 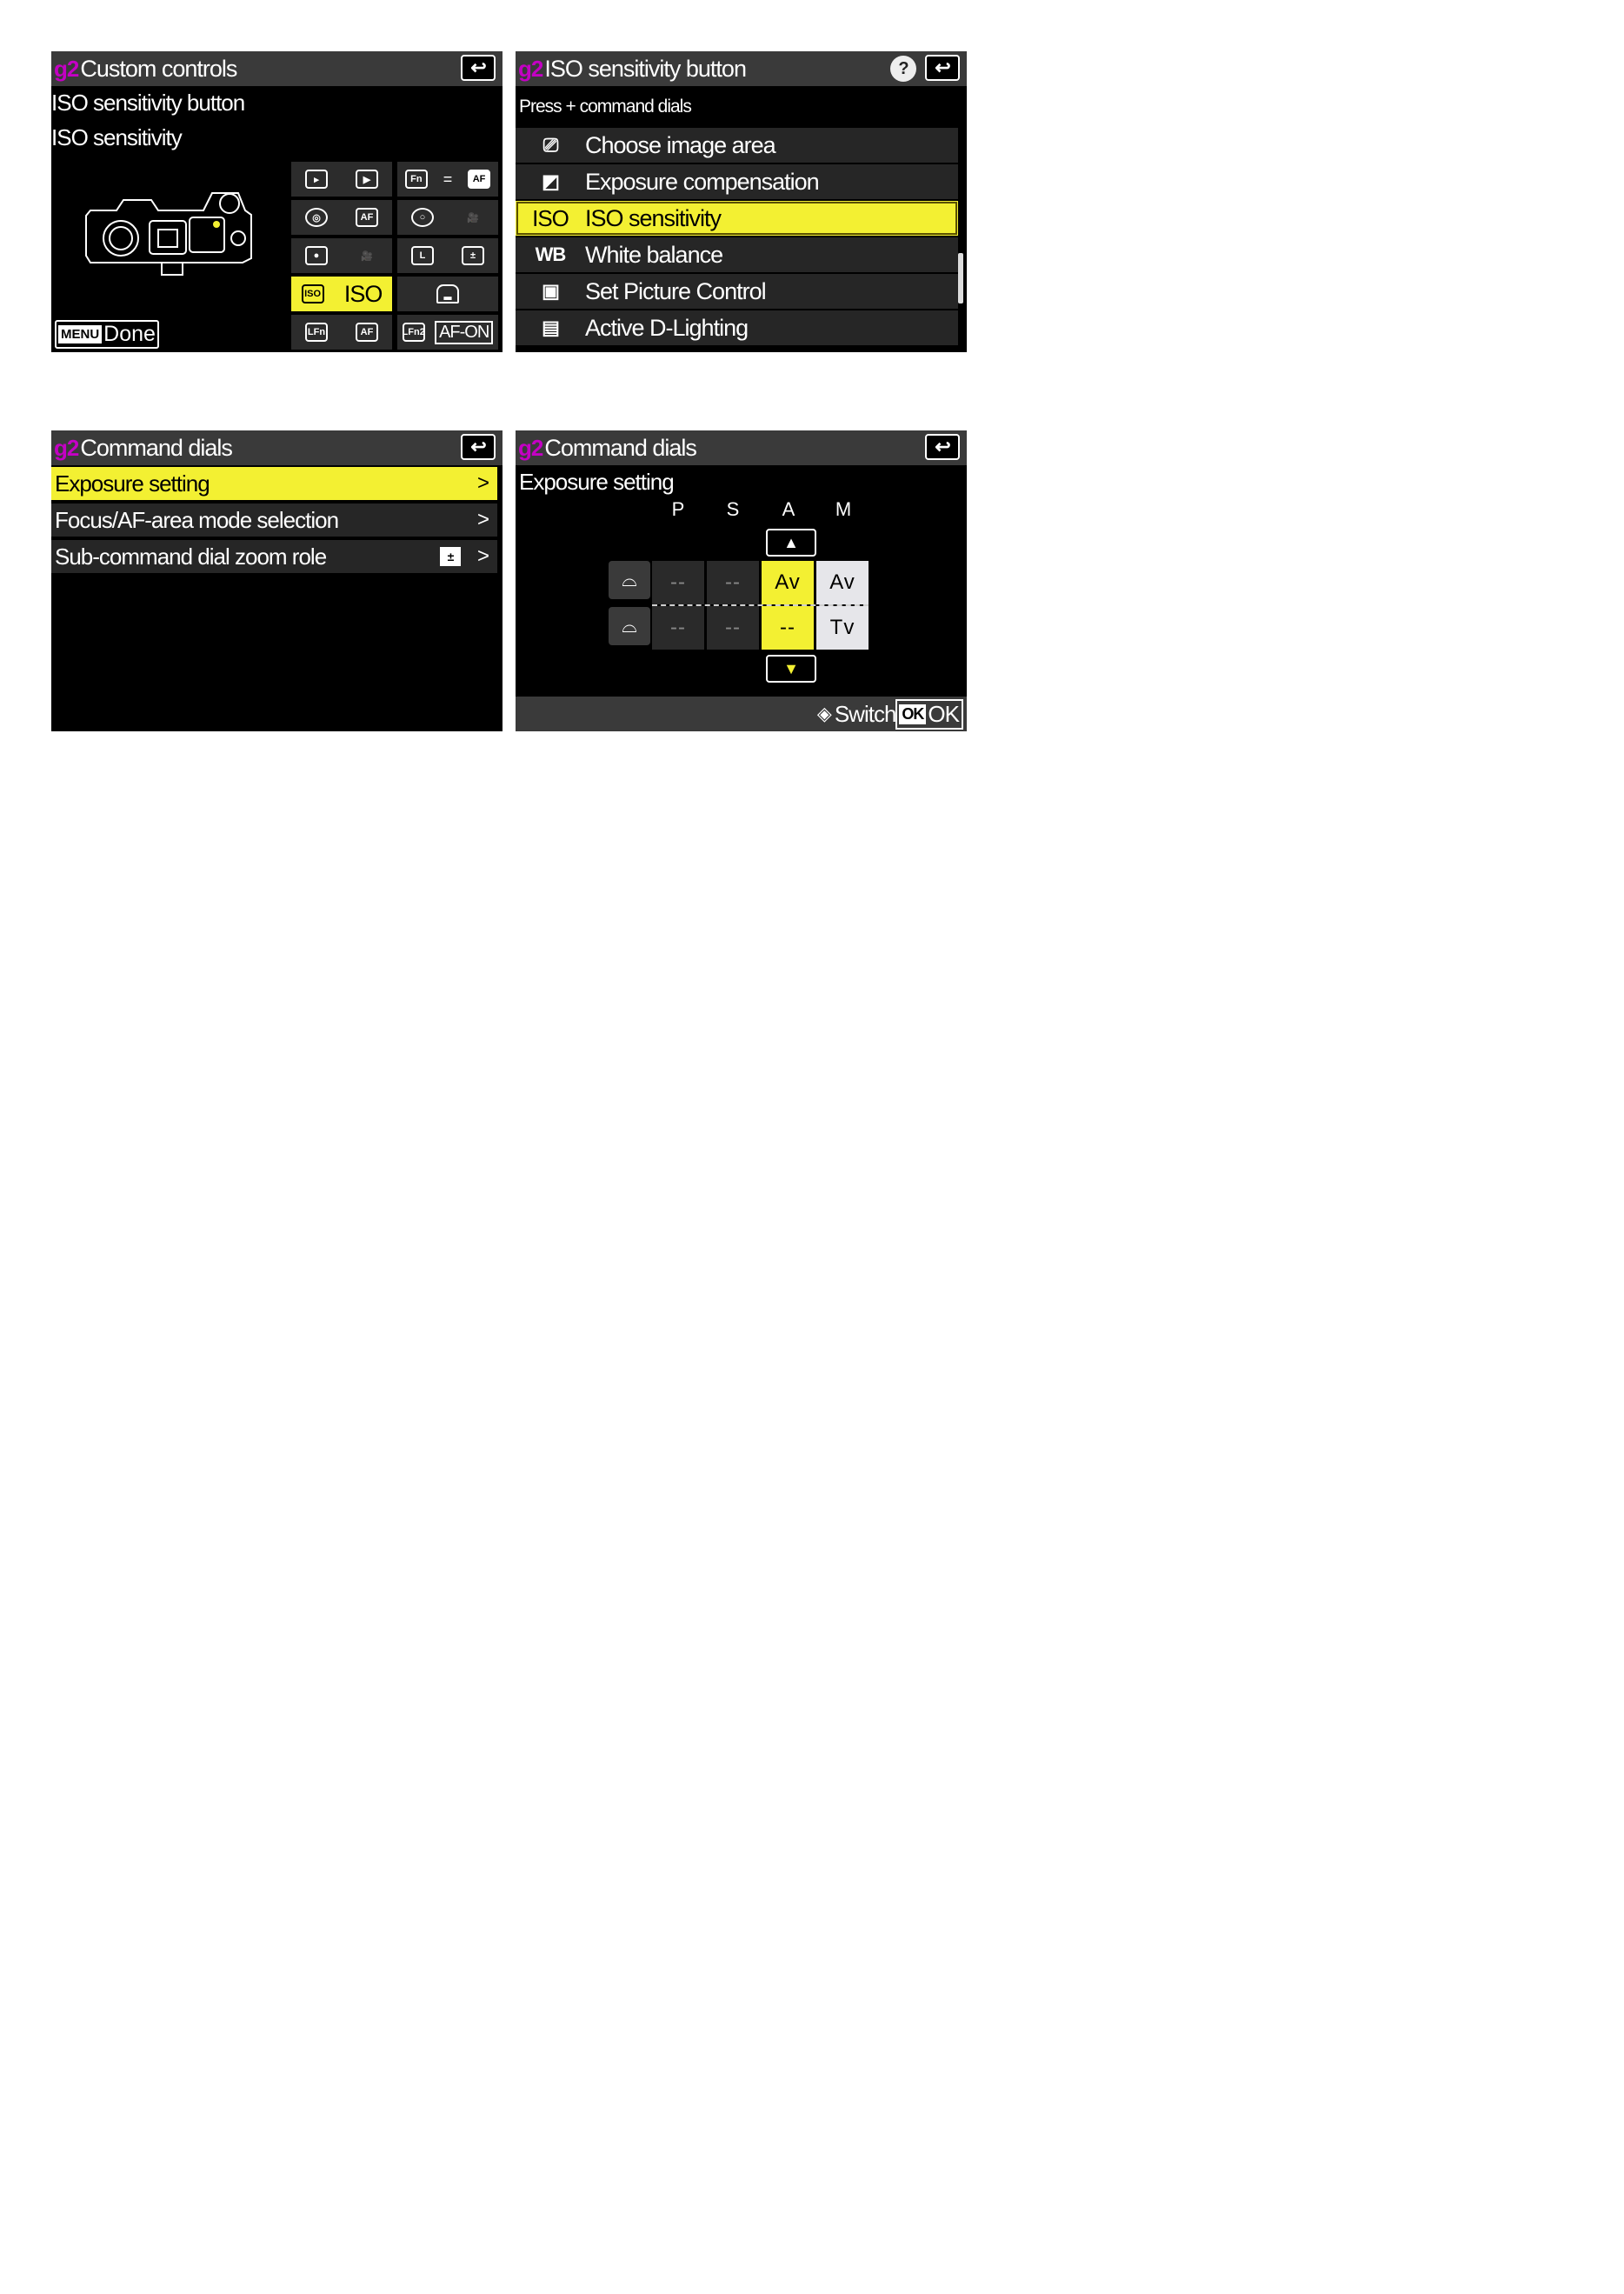 I want to click on ok-key: OK, so click(x=913, y=714).